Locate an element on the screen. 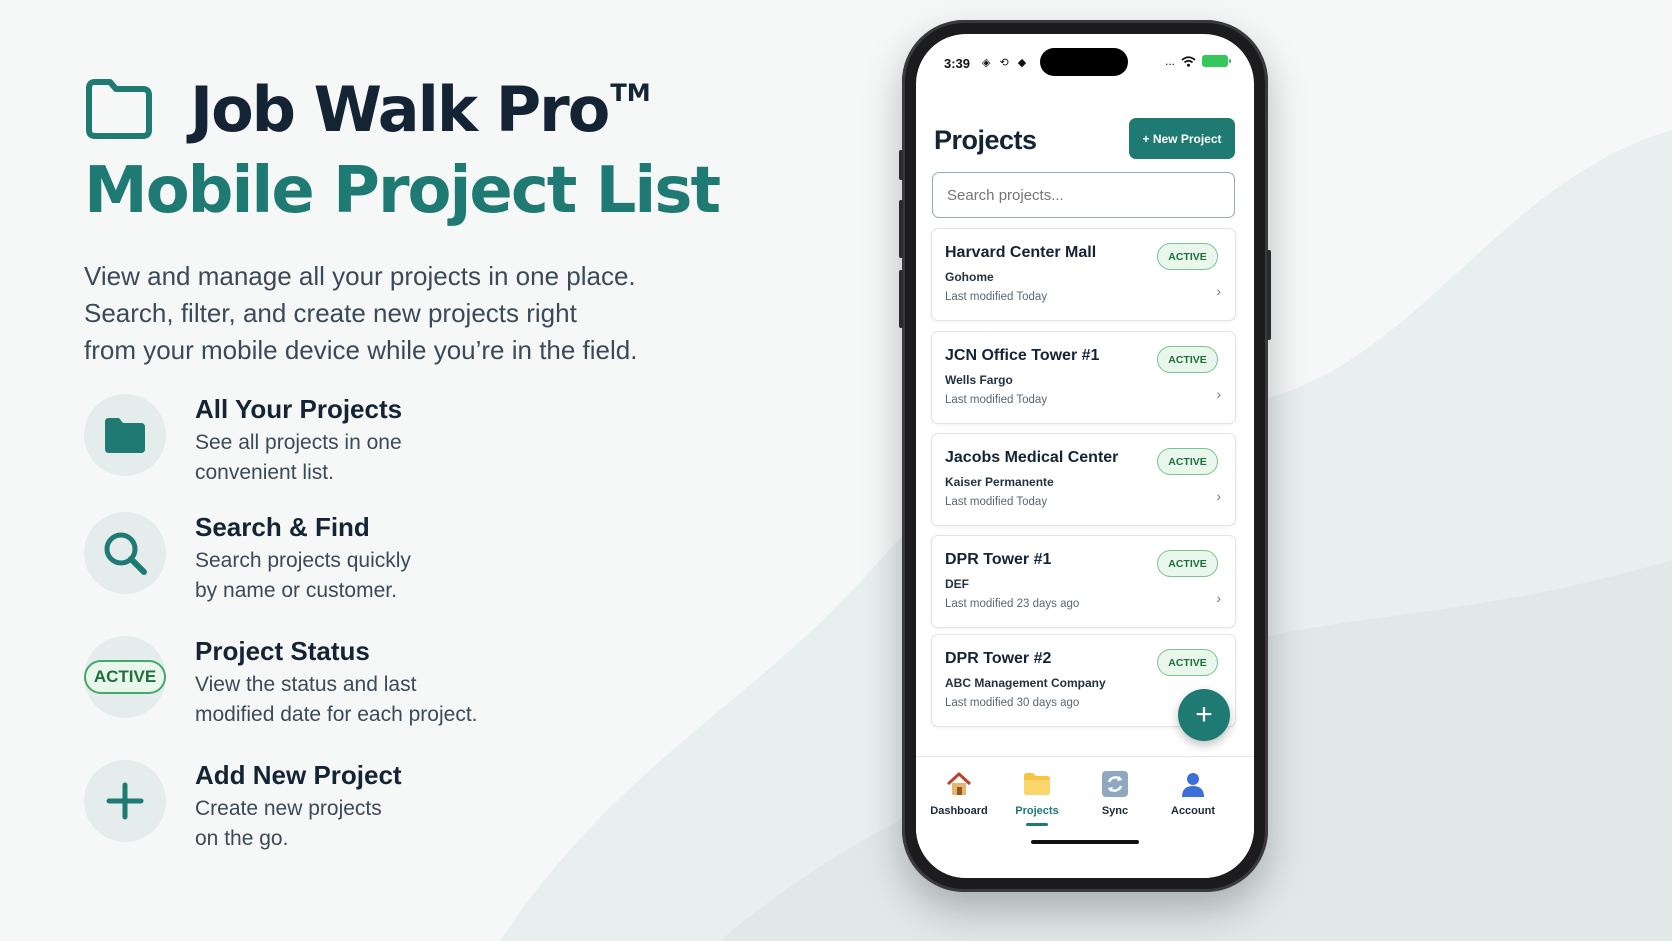  project-customer: Kaiser Permanente is located at coordinates (999, 482).